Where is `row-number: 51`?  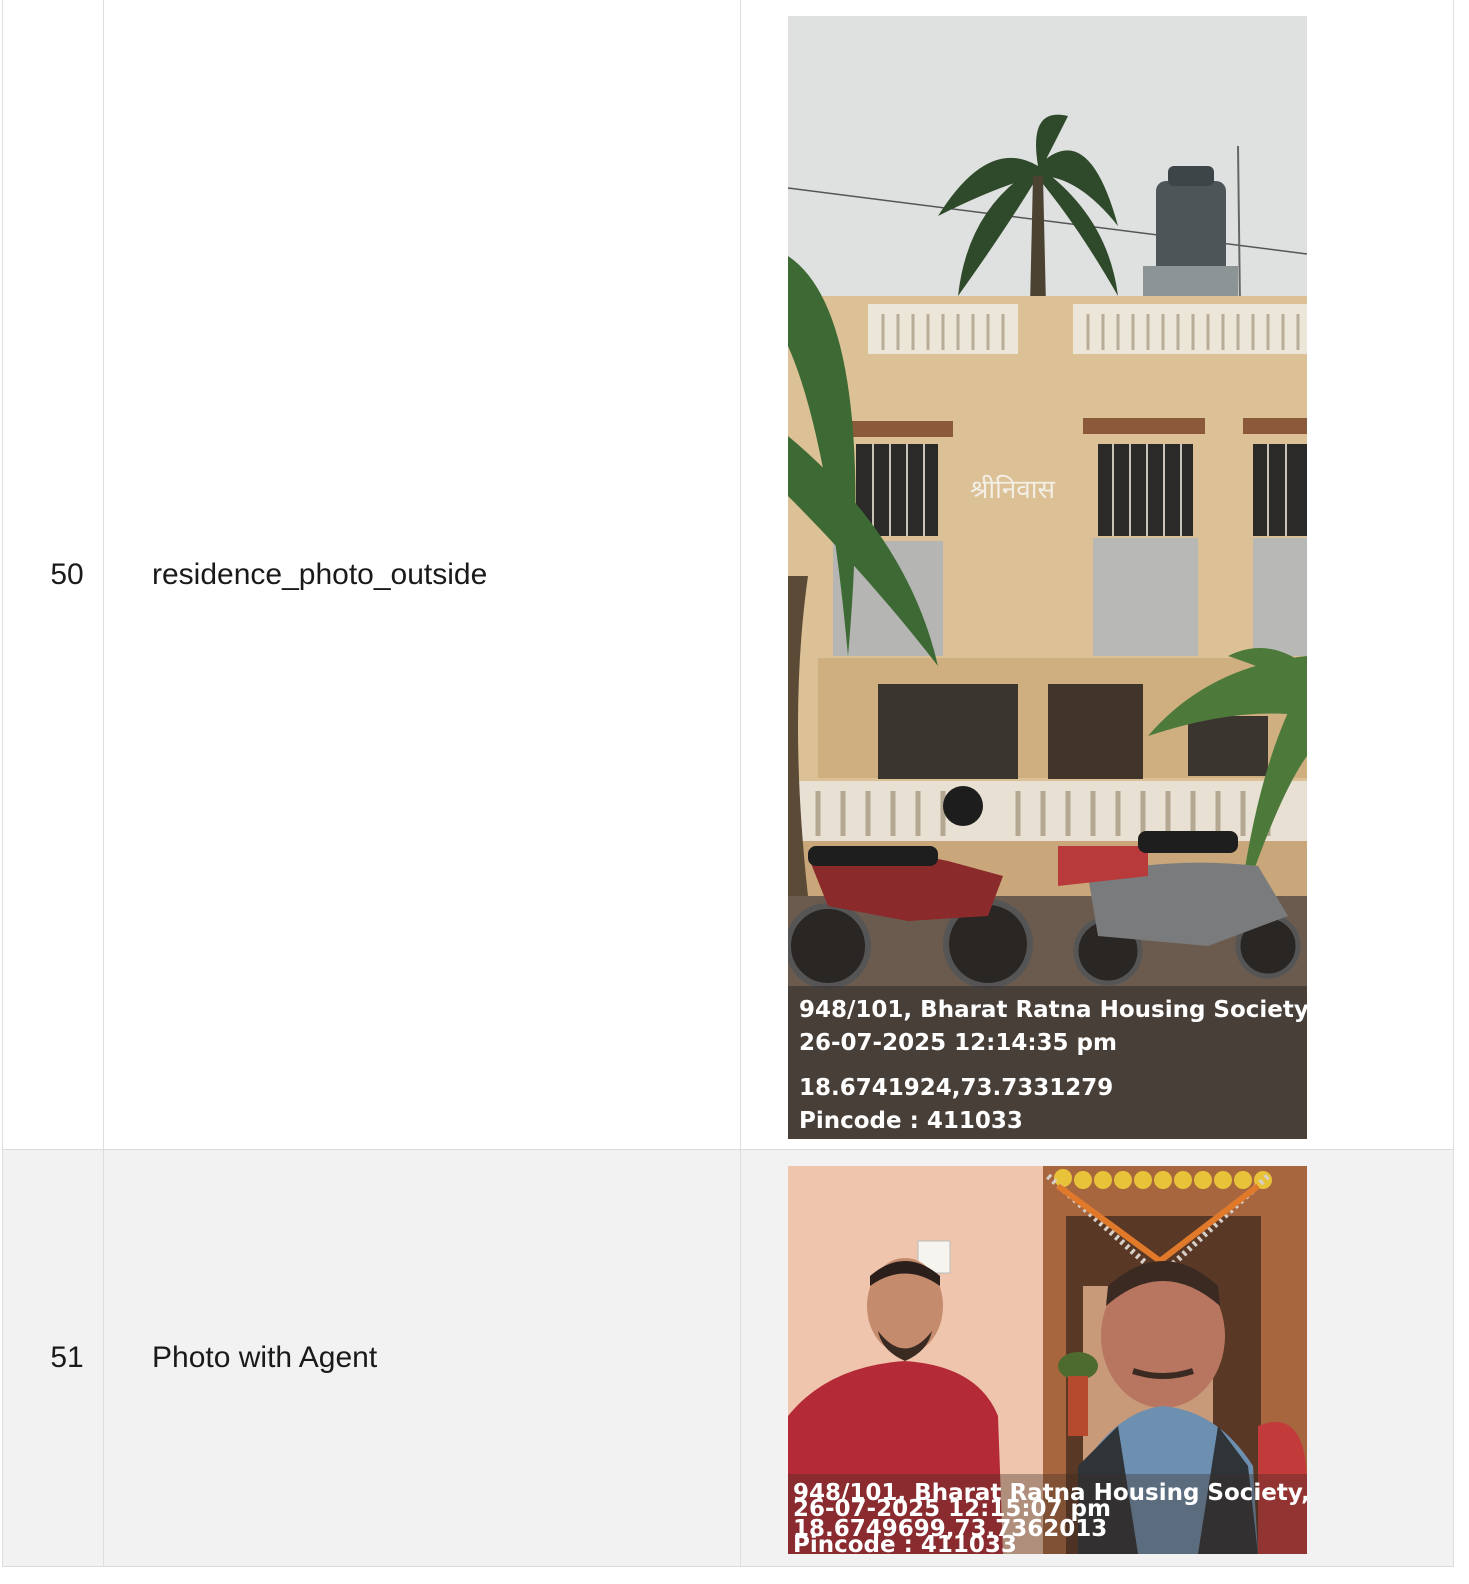
row-number: 51 is located at coordinates (53, 1358).